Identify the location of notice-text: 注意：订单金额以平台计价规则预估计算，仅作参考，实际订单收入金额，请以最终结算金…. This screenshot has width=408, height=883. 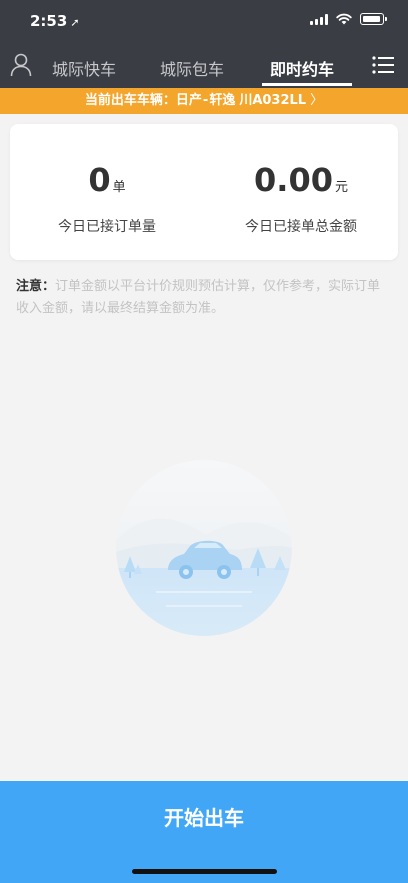
(204, 298).